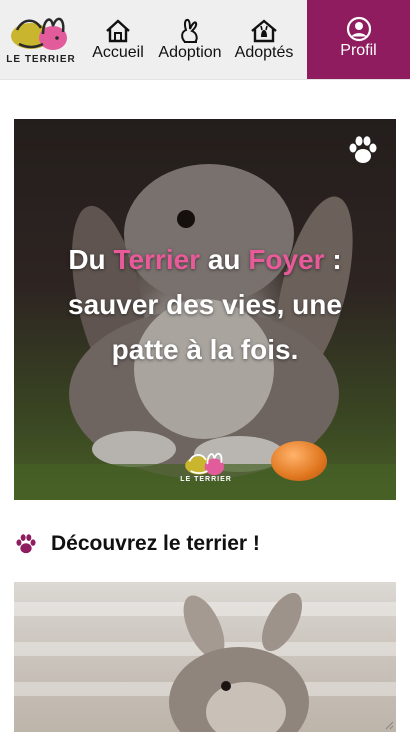  What do you see at coordinates (389, 725) in the screenshot?
I see `resize-handle-icon` at bounding box center [389, 725].